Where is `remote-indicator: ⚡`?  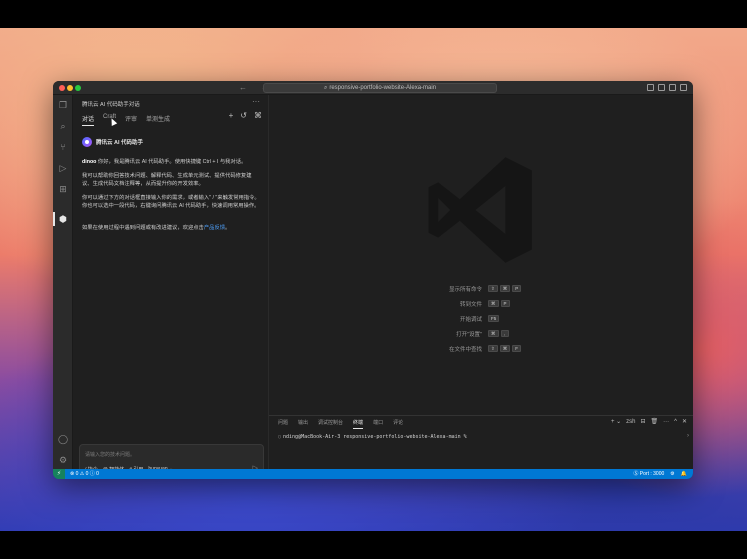 remote-indicator: ⚡ is located at coordinates (59, 474).